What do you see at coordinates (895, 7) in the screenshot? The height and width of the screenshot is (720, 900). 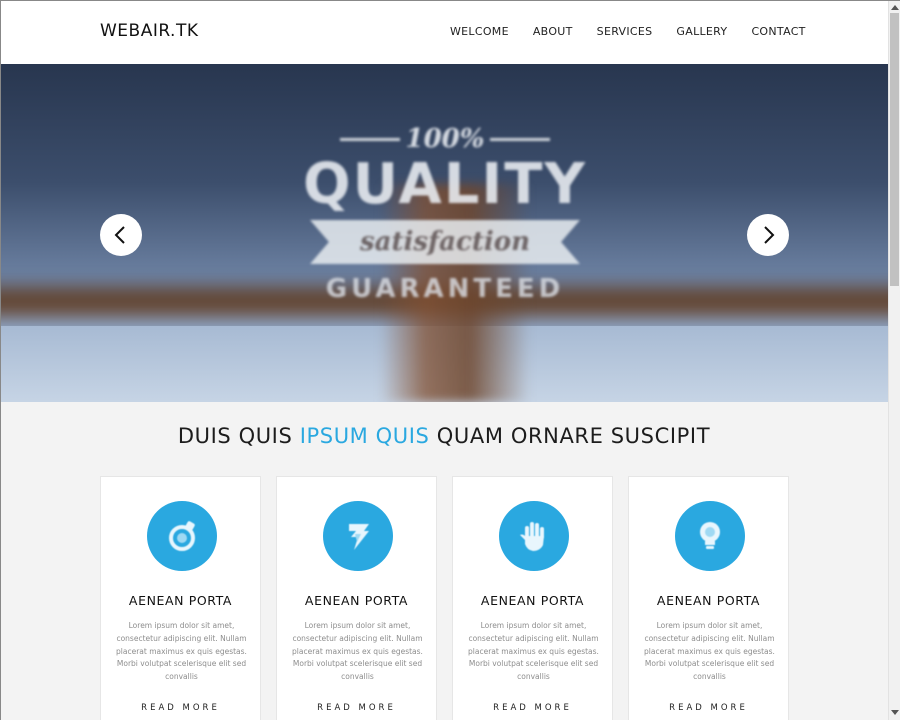 I see `scroll-up-icon` at bounding box center [895, 7].